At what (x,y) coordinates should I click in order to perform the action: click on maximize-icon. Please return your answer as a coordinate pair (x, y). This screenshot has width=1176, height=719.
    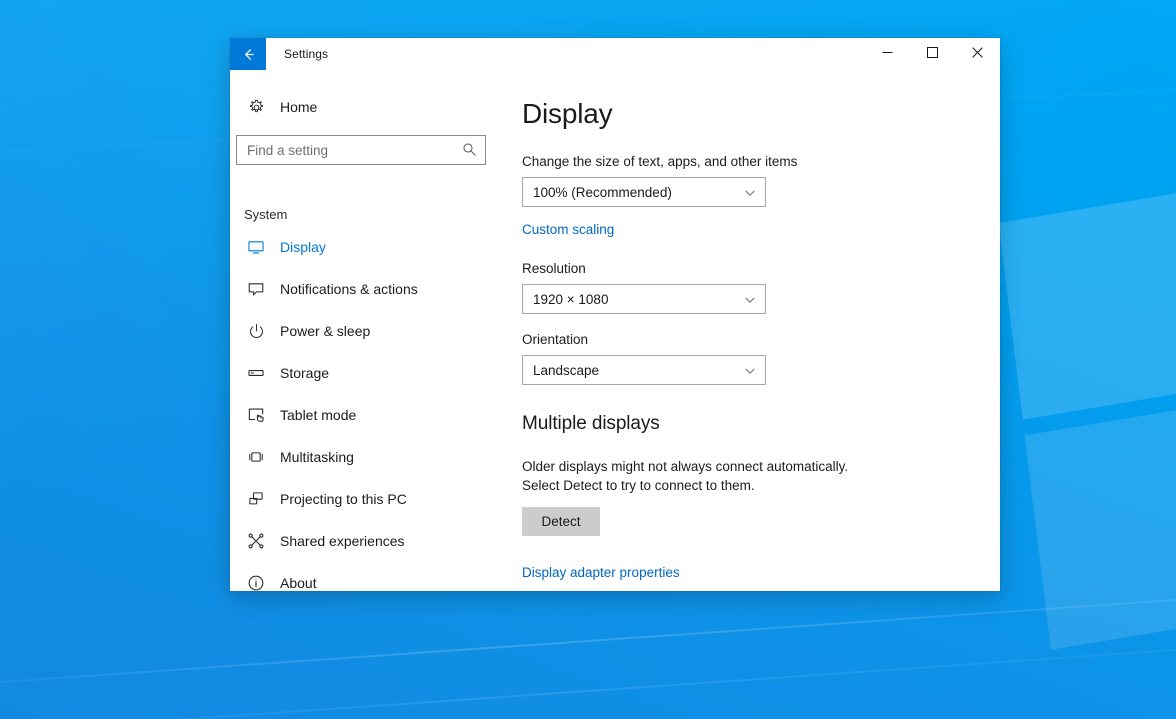
    Looking at the image, I should click on (932, 54).